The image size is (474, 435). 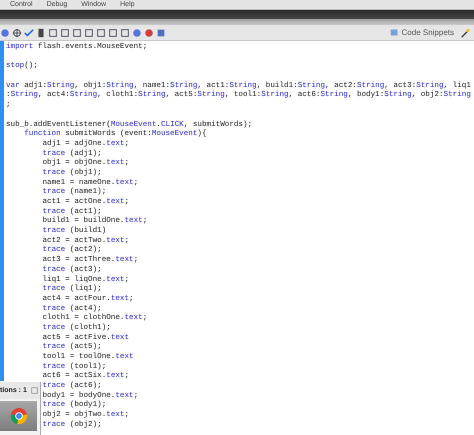 What do you see at coordinates (17, 33) in the screenshot?
I see `toolbar-icon` at bounding box center [17, 33].